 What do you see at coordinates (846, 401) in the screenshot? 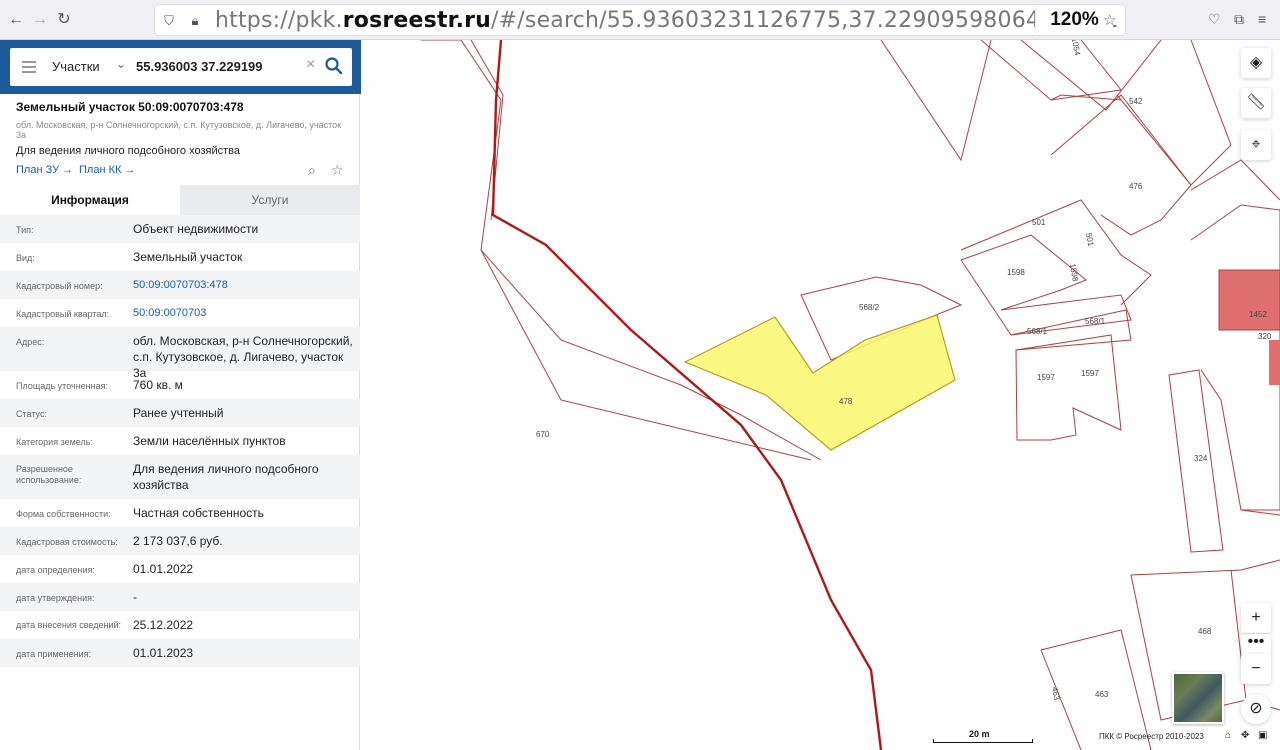
I see `selected-parcel-label: 478` at bounding box center [846, 401].